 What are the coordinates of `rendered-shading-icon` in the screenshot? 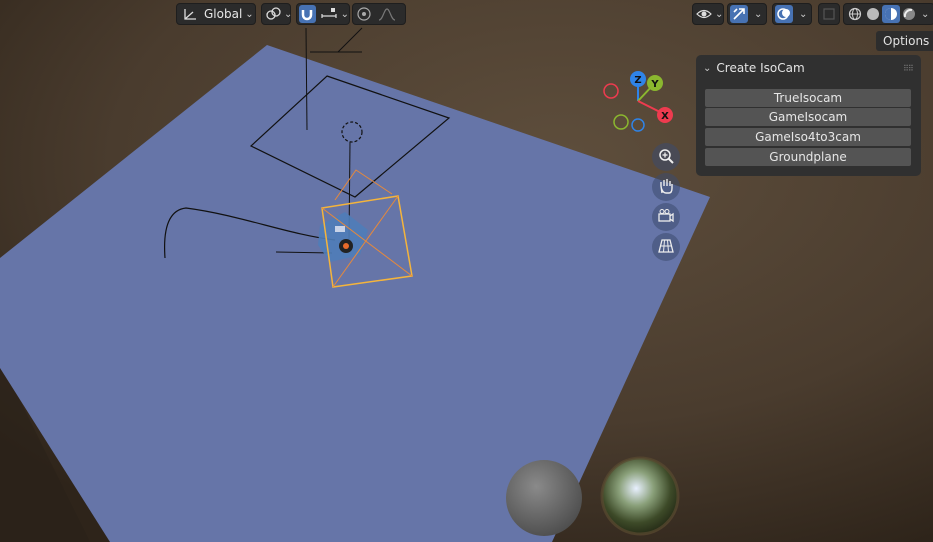 It's located at (909, 14).